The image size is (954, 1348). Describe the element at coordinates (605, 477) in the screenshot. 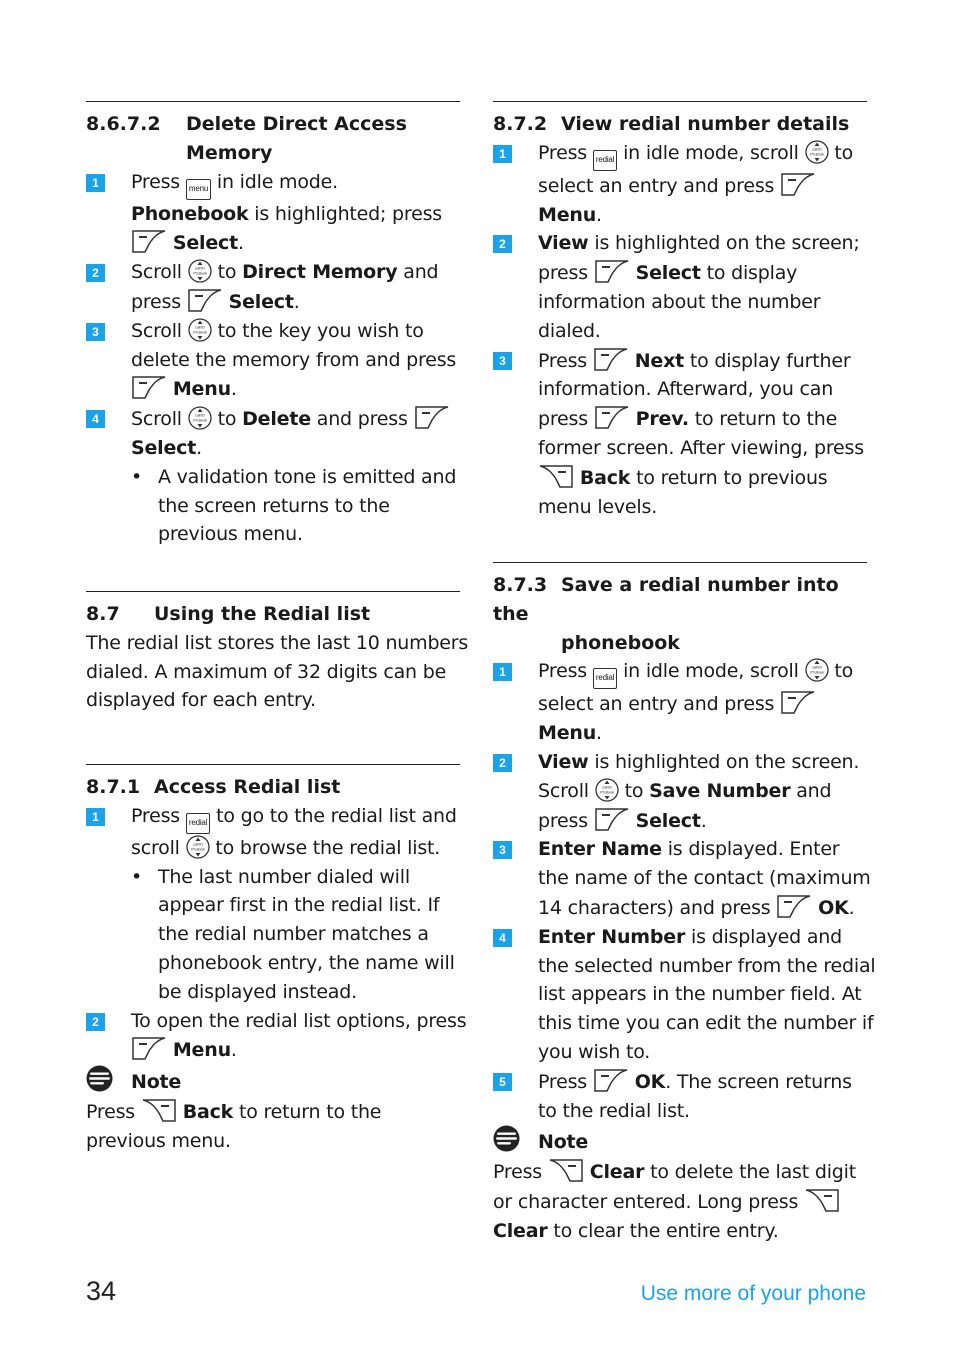

I see `bold-term: Back` at that location.